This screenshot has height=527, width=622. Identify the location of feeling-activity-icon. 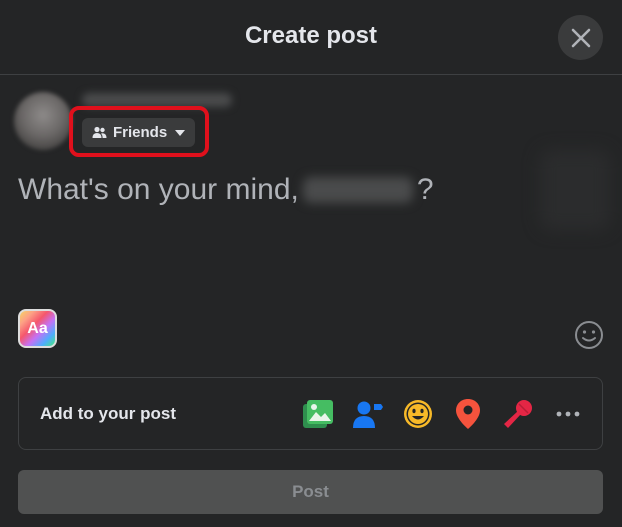
(418, 414).